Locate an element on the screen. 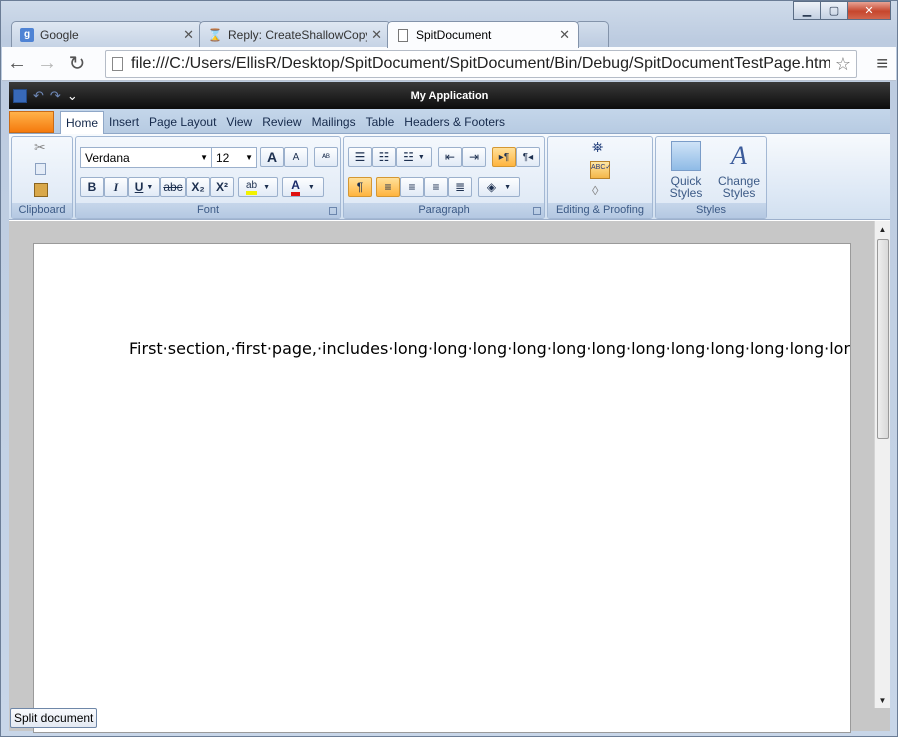 This screenshot has width=898, height=737. rtl-button: ¶◂ is located at coordinates (528, 157).